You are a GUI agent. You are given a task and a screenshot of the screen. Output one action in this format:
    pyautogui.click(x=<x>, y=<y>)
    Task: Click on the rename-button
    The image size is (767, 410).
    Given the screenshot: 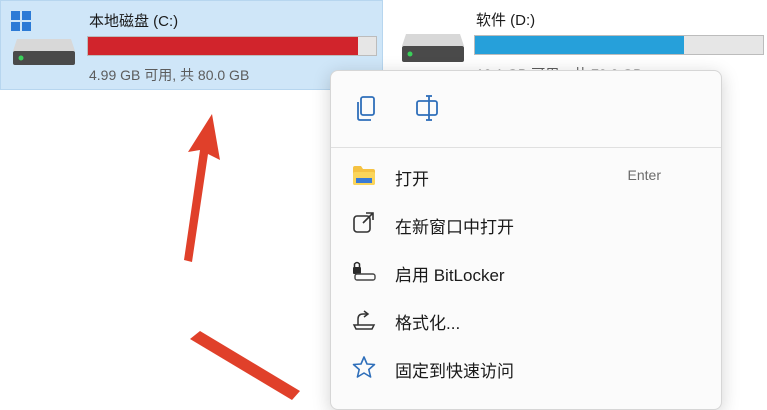 What is the action you would take?
    pyautogui.click(x=428, y=108)
    